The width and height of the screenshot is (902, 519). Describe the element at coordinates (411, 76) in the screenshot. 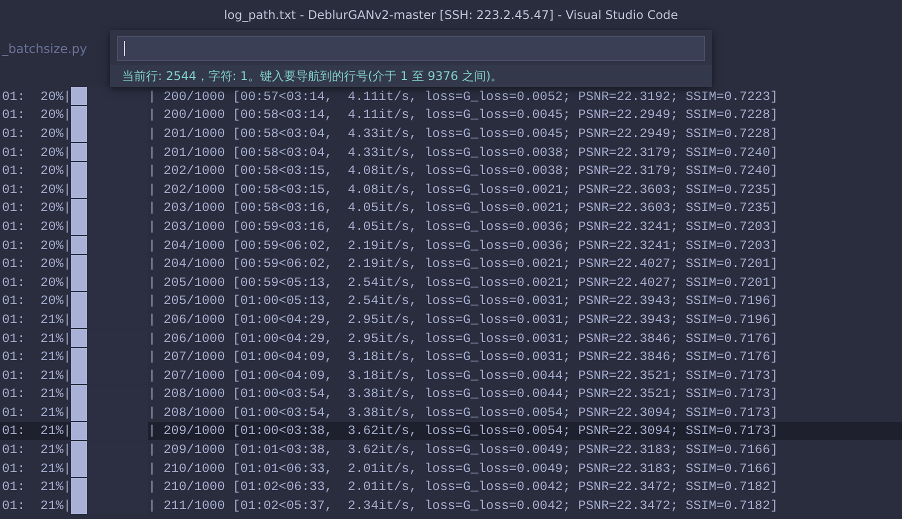

I see `go-to-line-hint: 当前行: 2544，字符: 1。键入要导航到的行号(介于 1 至 9376 之间)。` at that location.